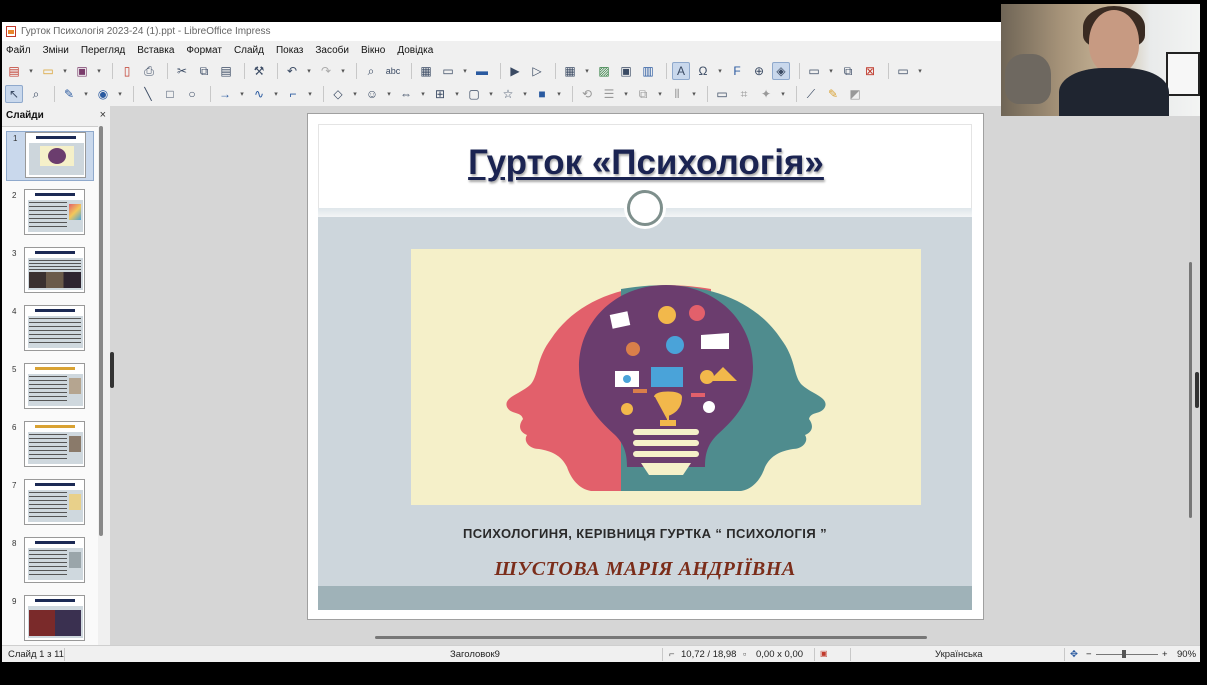 The image size is (1207, 685). Describe the element at coordinates (50, 330) in the screenshot. I see `slide-thumbnail-4: 4` at that location.